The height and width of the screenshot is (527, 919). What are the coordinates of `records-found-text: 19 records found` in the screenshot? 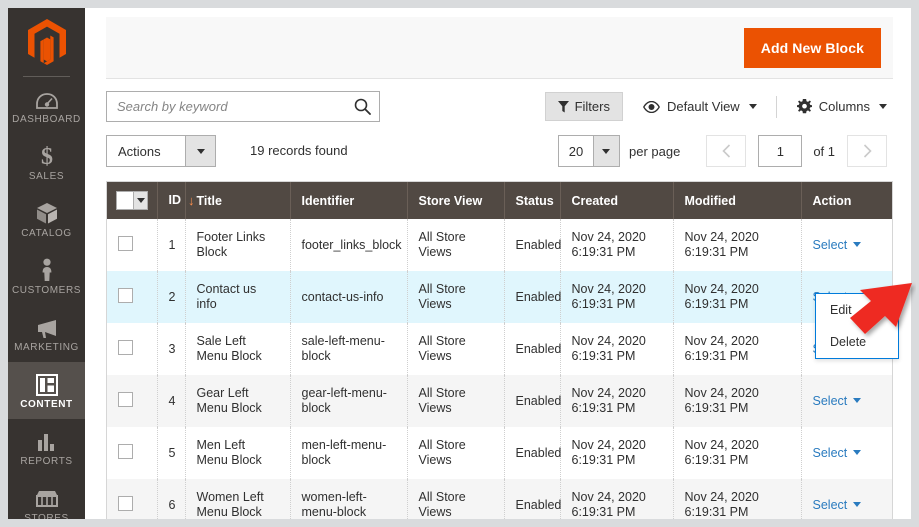 It's located at (299, 150).